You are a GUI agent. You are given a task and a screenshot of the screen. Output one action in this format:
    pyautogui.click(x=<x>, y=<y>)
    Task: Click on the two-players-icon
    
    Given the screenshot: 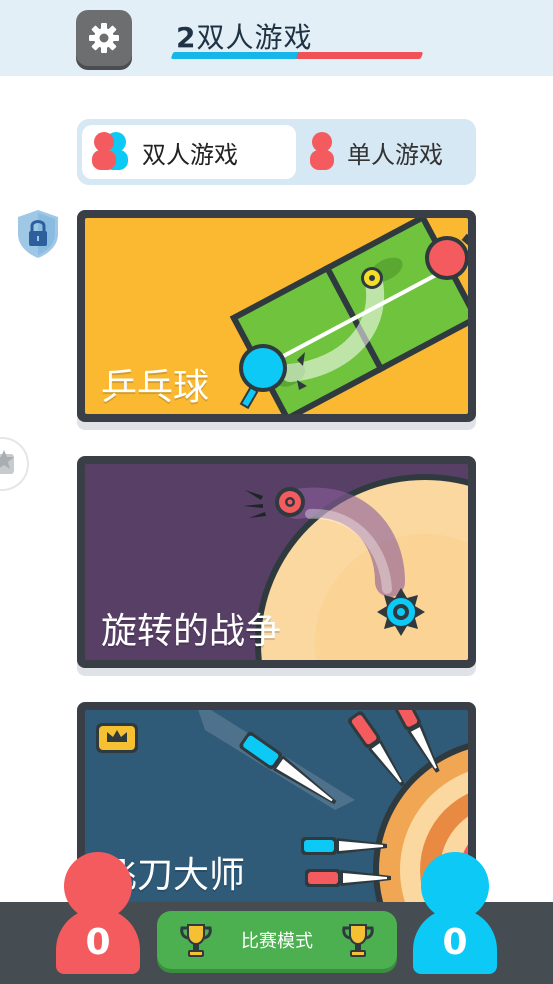 What is the action you would take?
    pyautogui.click(x=110, y=151)
    